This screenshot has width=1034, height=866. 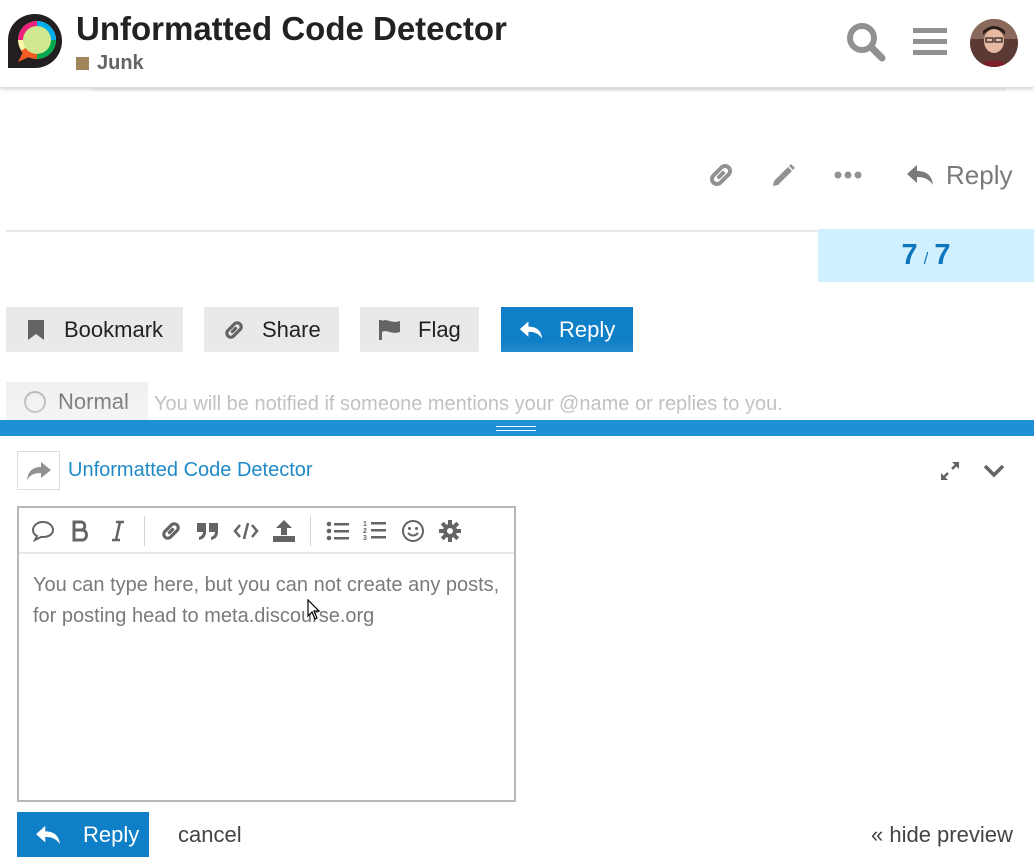 I want to click on gear-icon, so click(x=450, y=531).